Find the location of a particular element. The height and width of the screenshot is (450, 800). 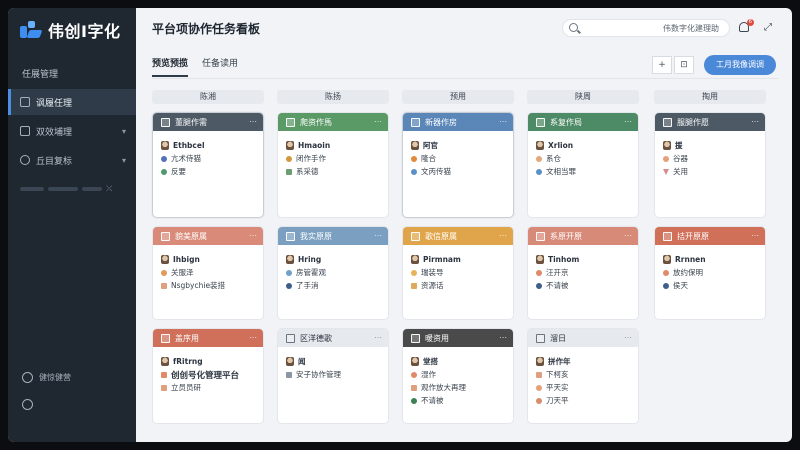

card-field-text: Rrnnen is located at coordinates (690, 259).